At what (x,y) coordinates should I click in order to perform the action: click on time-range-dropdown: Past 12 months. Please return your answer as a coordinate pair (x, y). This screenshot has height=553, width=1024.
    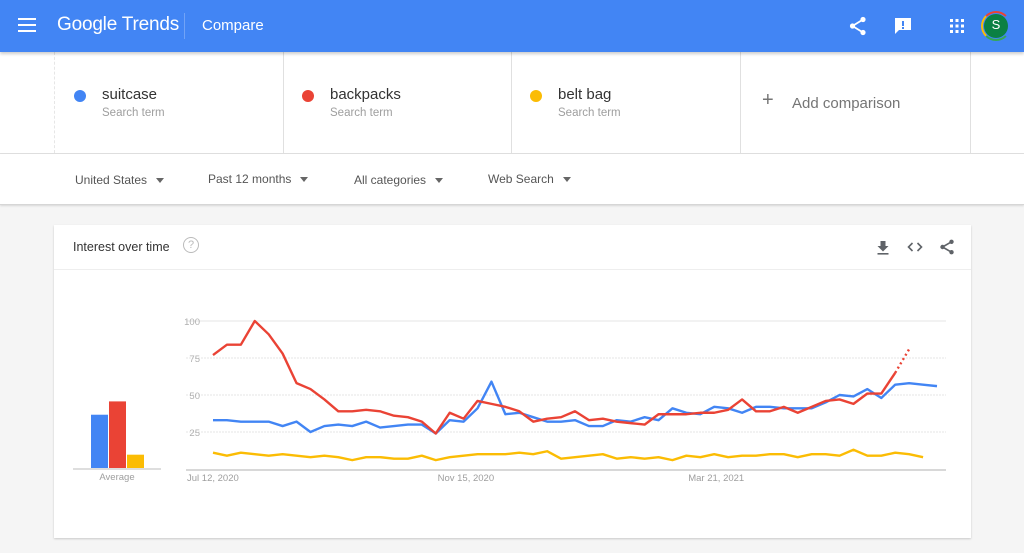
    Looking at the image, I should click on (258, 179).